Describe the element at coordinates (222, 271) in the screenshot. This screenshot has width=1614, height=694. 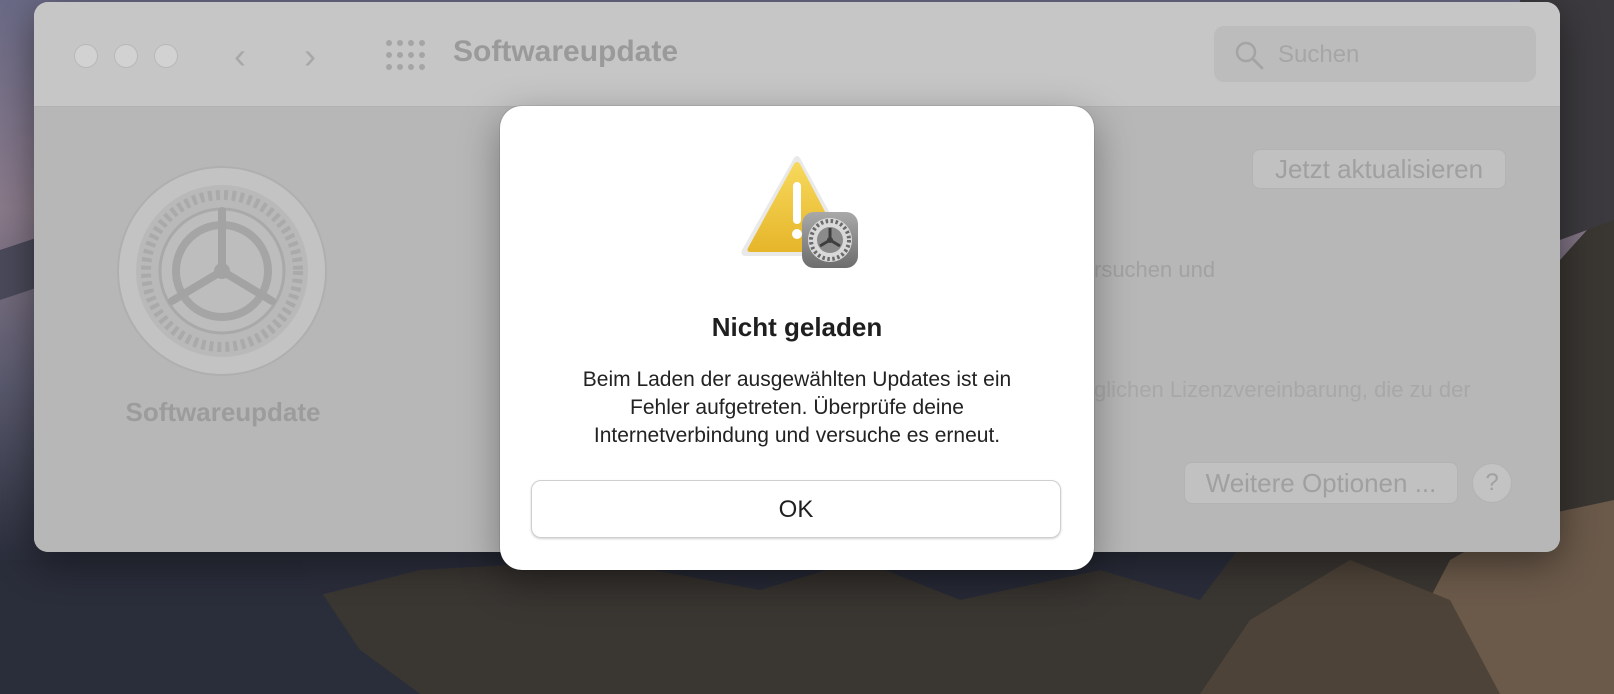
I see `gear-icon` at that location.